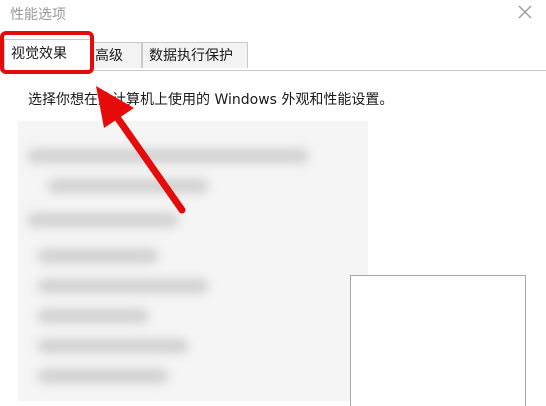 The width and height of the screenshot is (546, 406). I want to click on highlight-box, so click(47, 52).